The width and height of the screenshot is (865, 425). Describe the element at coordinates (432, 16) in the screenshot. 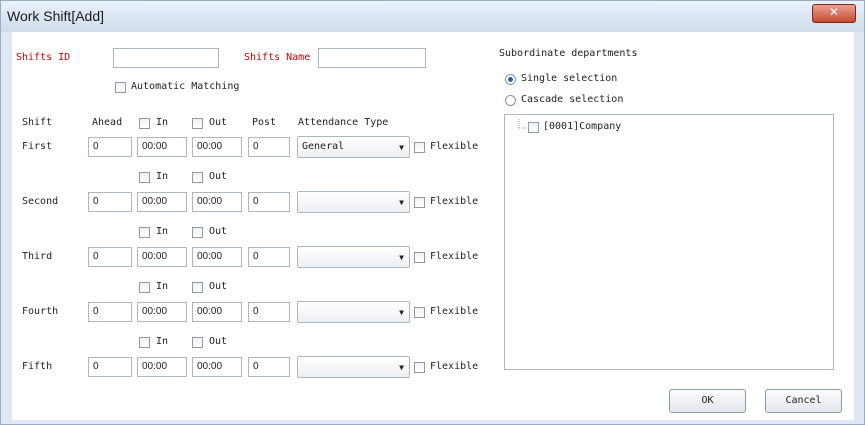

I see `title-bar: Work Shift[Add] ✕` at that location.